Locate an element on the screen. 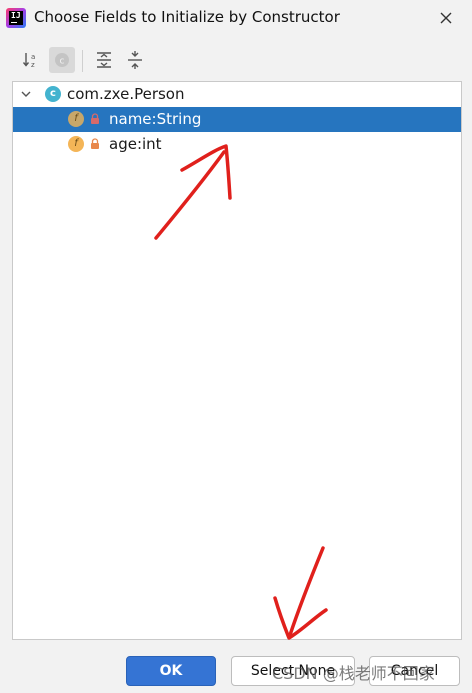 This screenshot has height=693, width=472. watermark: CSDN @栈老师不回家 is located at coordinates (353, 673).